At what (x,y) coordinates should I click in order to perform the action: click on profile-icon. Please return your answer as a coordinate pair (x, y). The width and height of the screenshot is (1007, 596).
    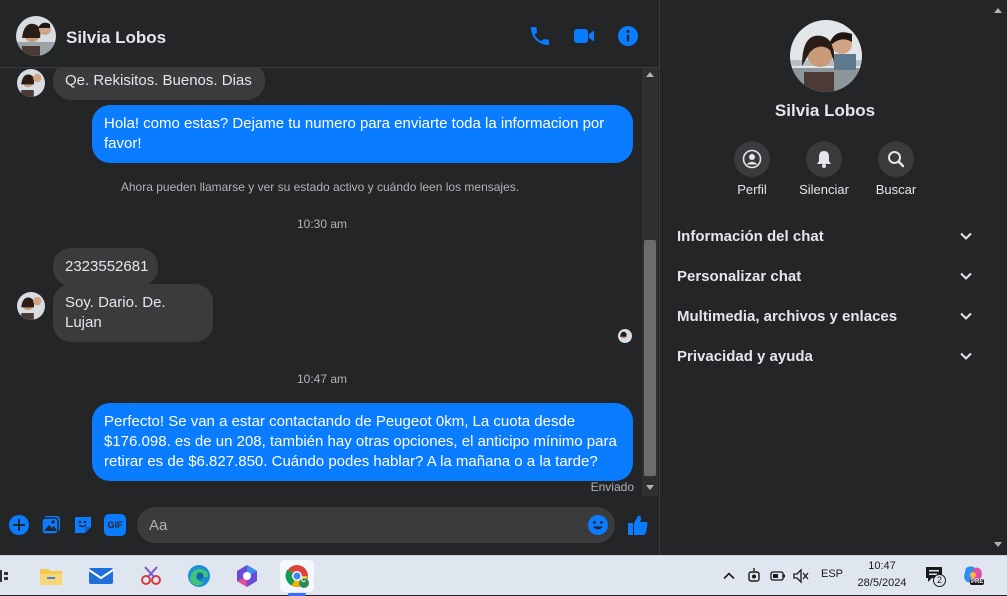
    Looking at the image, I should click on (752, 159).